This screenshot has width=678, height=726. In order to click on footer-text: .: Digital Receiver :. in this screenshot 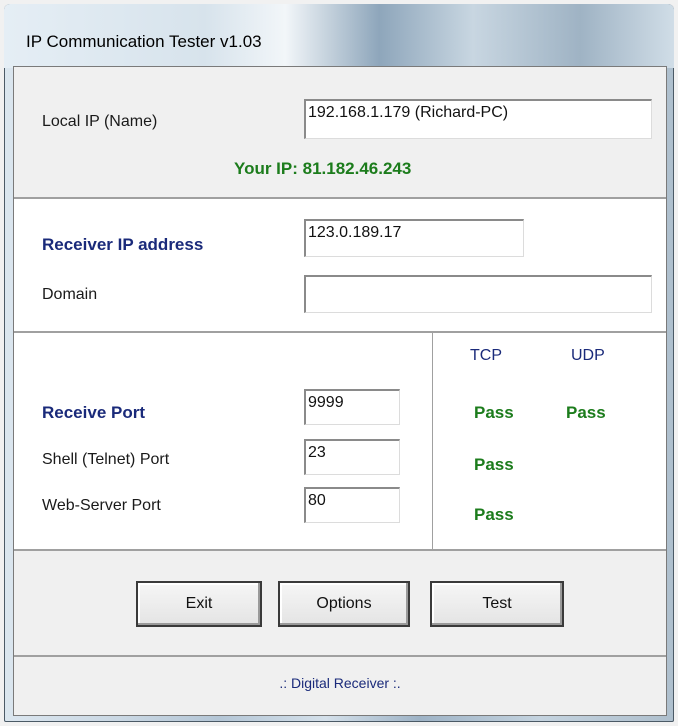, I will do `click(340, 683)`.